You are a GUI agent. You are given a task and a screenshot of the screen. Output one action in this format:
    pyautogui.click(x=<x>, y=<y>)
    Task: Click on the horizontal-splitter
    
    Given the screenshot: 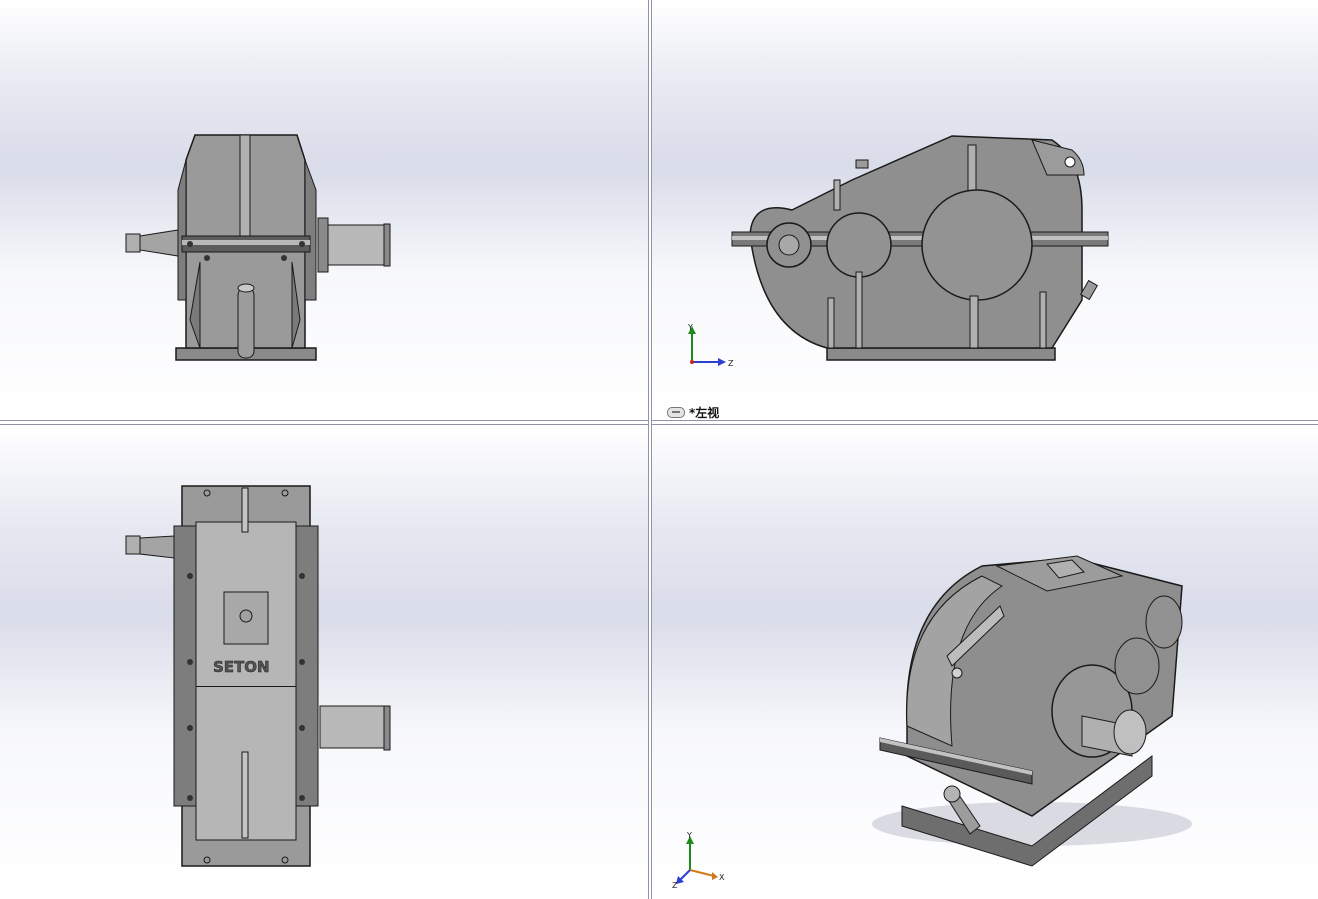 What is the action you would take?
    pyautogui.click(x=659, y=423)
    